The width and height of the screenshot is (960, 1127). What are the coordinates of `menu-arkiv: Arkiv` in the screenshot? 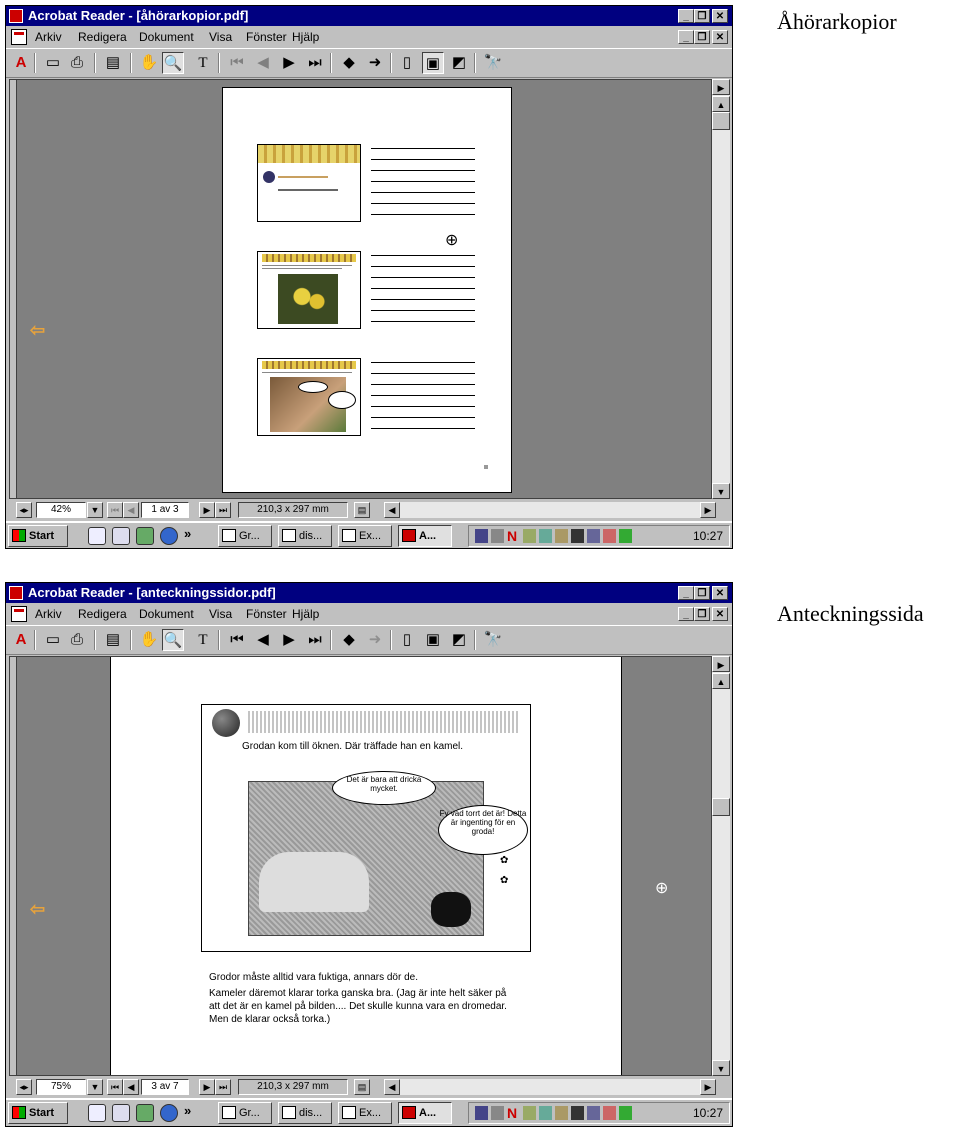 It's located at (48, 37).